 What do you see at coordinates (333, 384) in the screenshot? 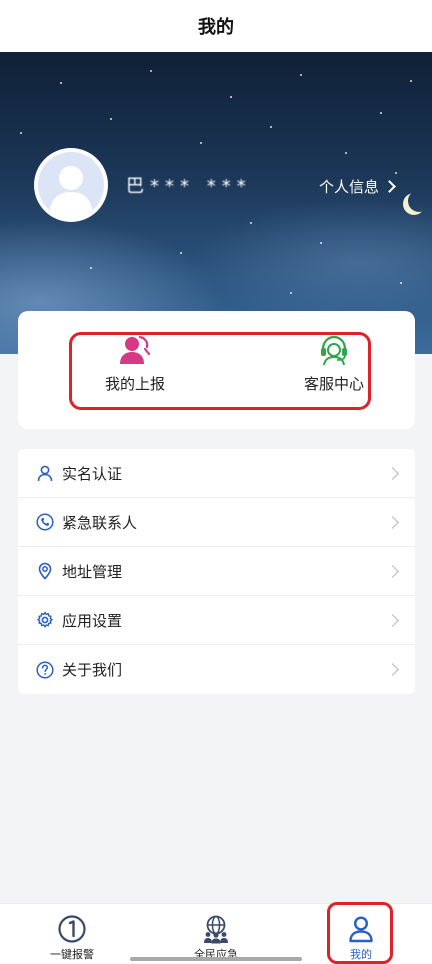
I see `customer-service-label: 客服中心` at bounding box center [333, 384].